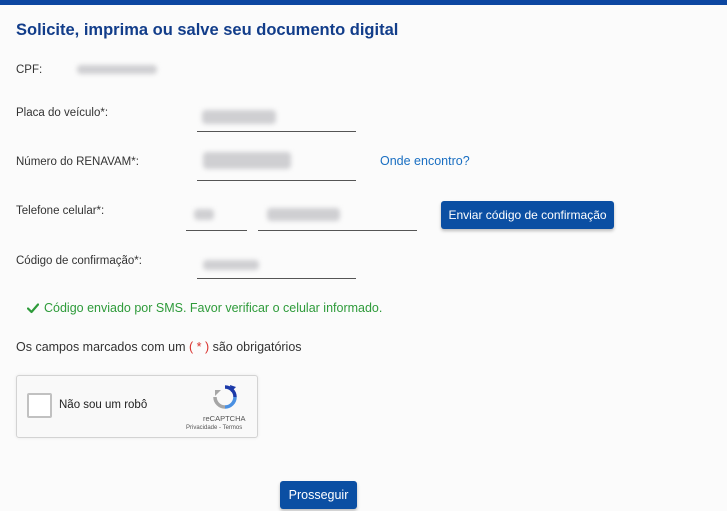 Image resolution: width=727 pixels, height=511 pixels. Describe the element at coordinates (103, 405) in the screenshot. I see `recaptcha-label: Não sou um robô` at that location.